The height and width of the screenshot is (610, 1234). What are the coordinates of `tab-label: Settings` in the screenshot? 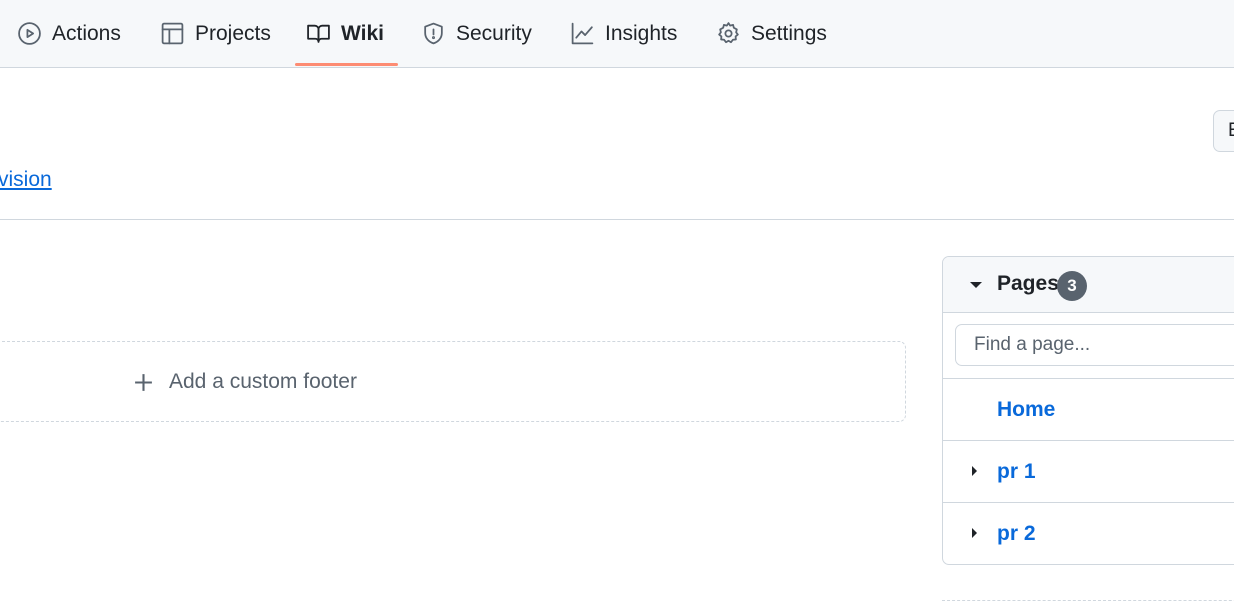 It's located at (789, 33).